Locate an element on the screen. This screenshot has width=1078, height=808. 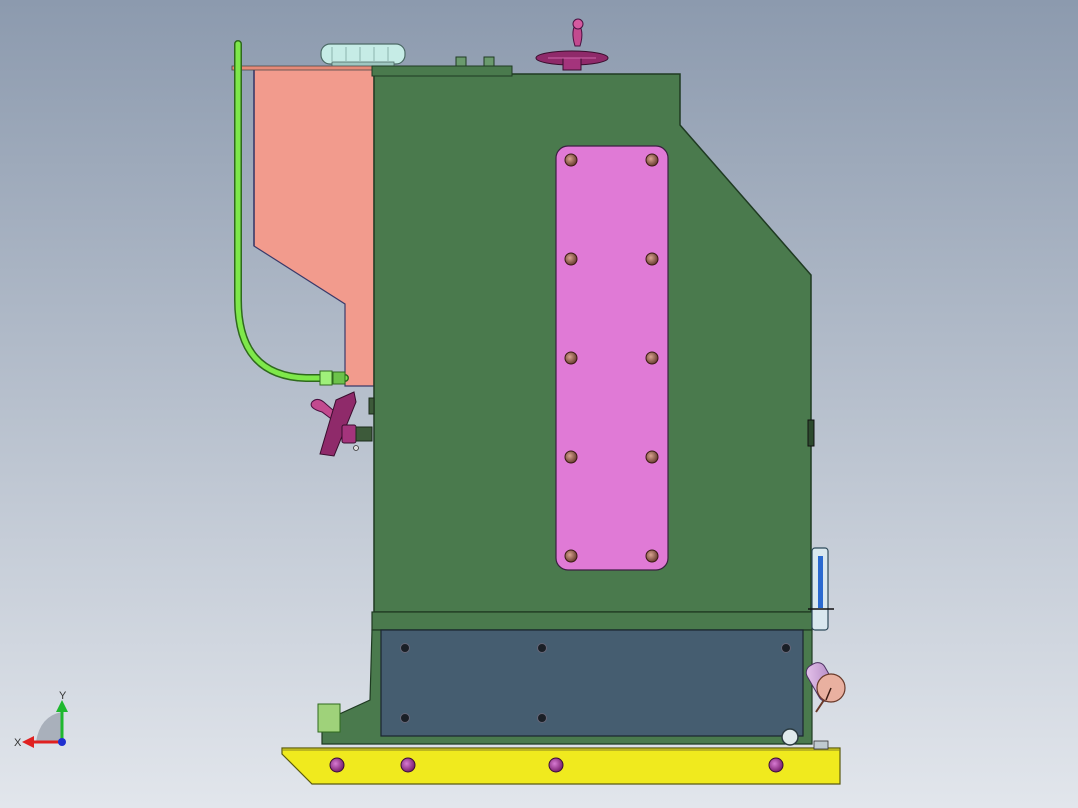
drain-plug is located at coordinates (790, 737).